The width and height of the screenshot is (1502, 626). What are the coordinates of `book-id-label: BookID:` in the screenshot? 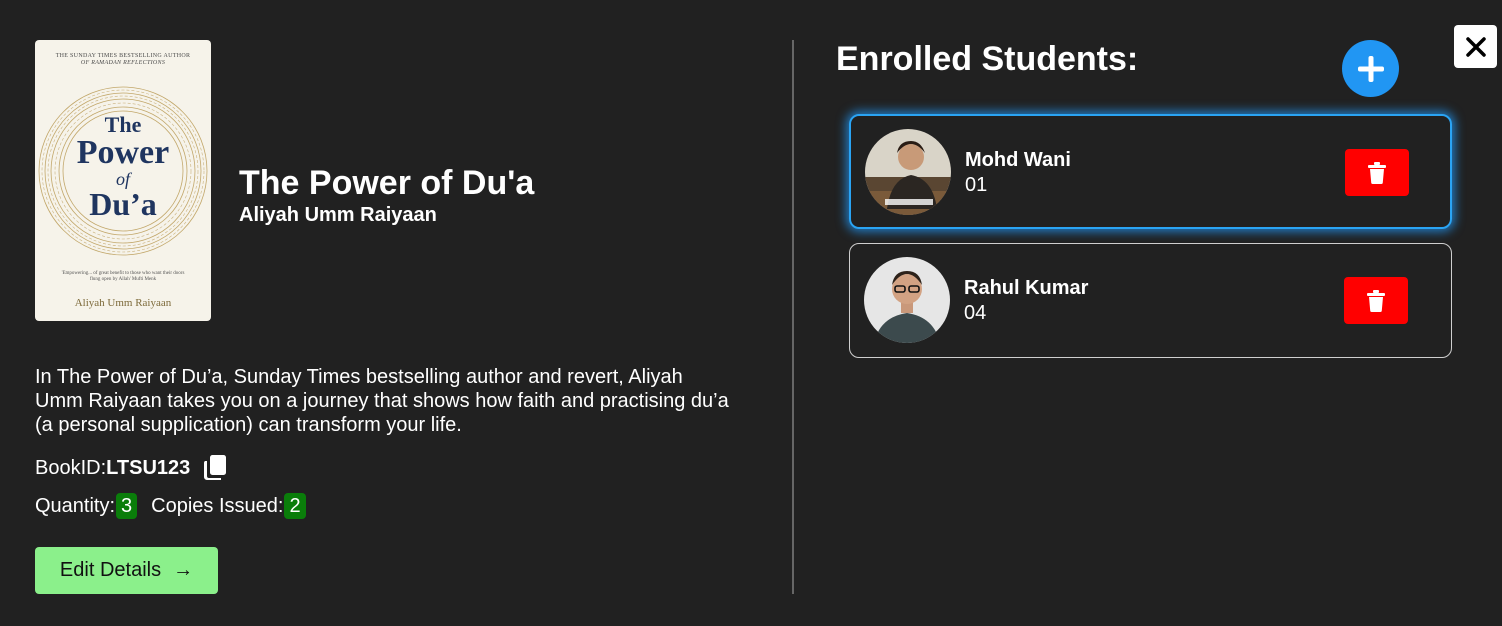 It's located at (71, 467).